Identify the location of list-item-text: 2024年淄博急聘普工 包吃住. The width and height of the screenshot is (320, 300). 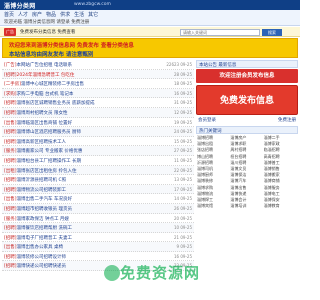
(46, 75).